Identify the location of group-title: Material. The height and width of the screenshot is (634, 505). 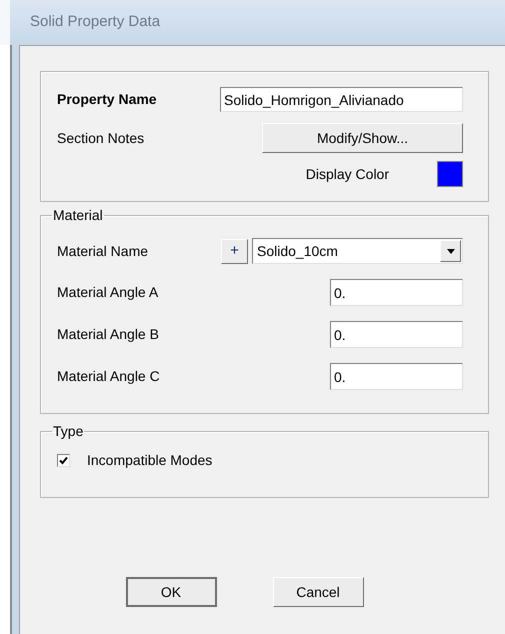
(78, 215).